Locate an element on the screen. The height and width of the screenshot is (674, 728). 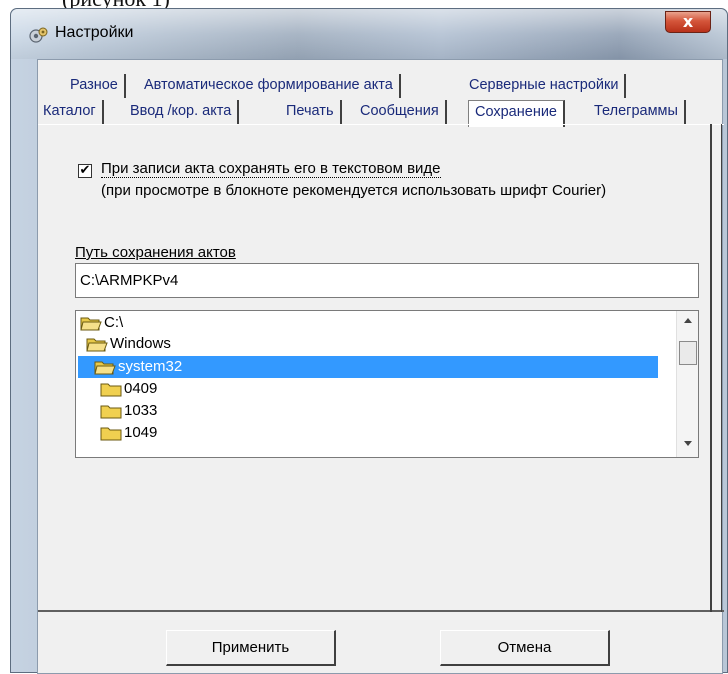
close-button: x is located at coordinates (688, 22).